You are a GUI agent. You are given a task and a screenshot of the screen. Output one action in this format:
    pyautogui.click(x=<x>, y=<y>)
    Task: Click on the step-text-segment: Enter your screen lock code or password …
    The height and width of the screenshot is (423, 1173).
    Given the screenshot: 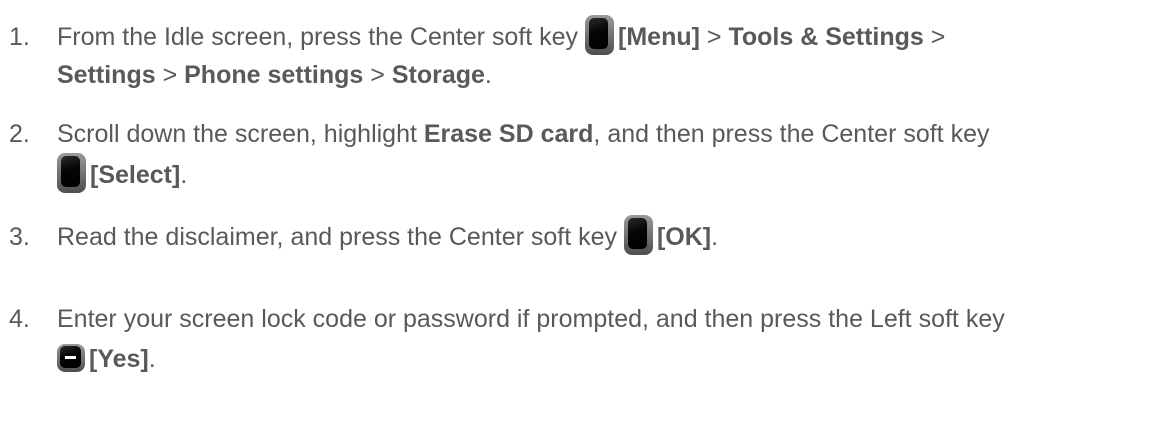 What is the action you would take?
    pyautogui.click(x=531, y=319)
    